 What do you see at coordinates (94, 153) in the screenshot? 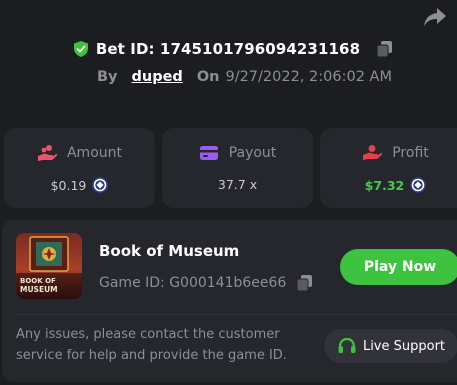
I see `amount-label: Amount` at bounding box center [94, 153].